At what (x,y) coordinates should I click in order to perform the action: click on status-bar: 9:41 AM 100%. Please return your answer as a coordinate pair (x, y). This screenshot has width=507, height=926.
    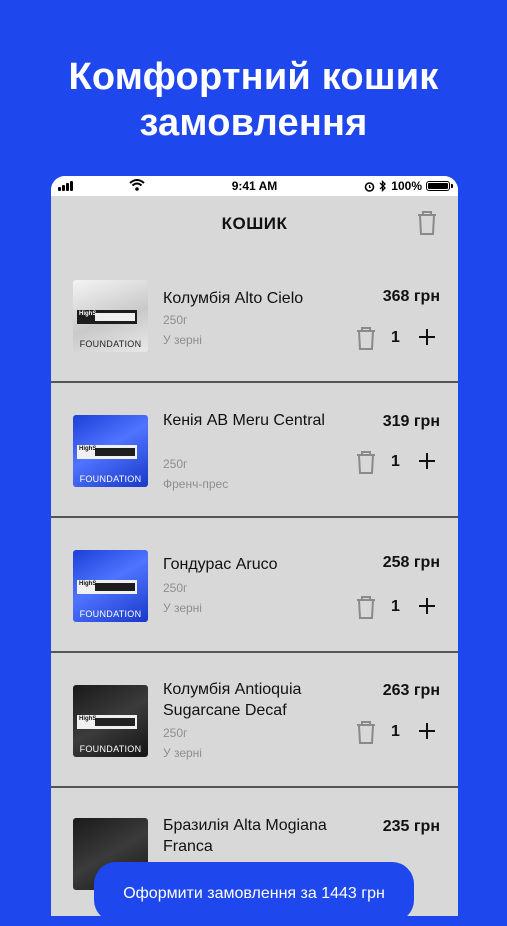
    Looking at the image, I should click on (254, 186).